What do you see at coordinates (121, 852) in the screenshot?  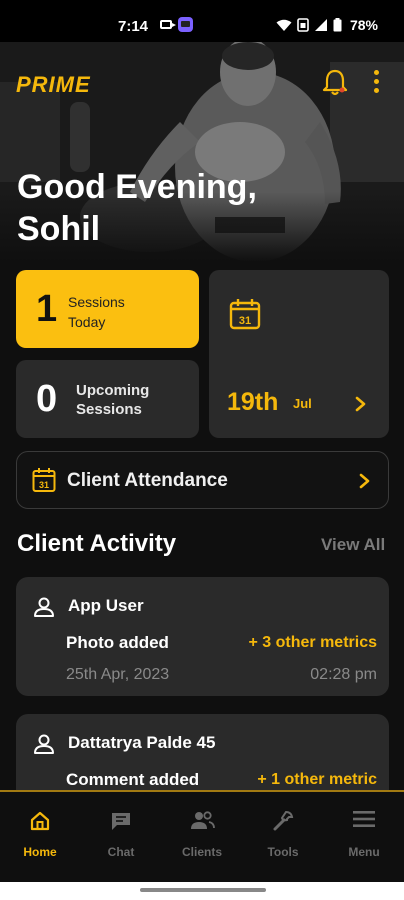 I see `nav-chat-label: Chat` at bounding box center [121, 852].